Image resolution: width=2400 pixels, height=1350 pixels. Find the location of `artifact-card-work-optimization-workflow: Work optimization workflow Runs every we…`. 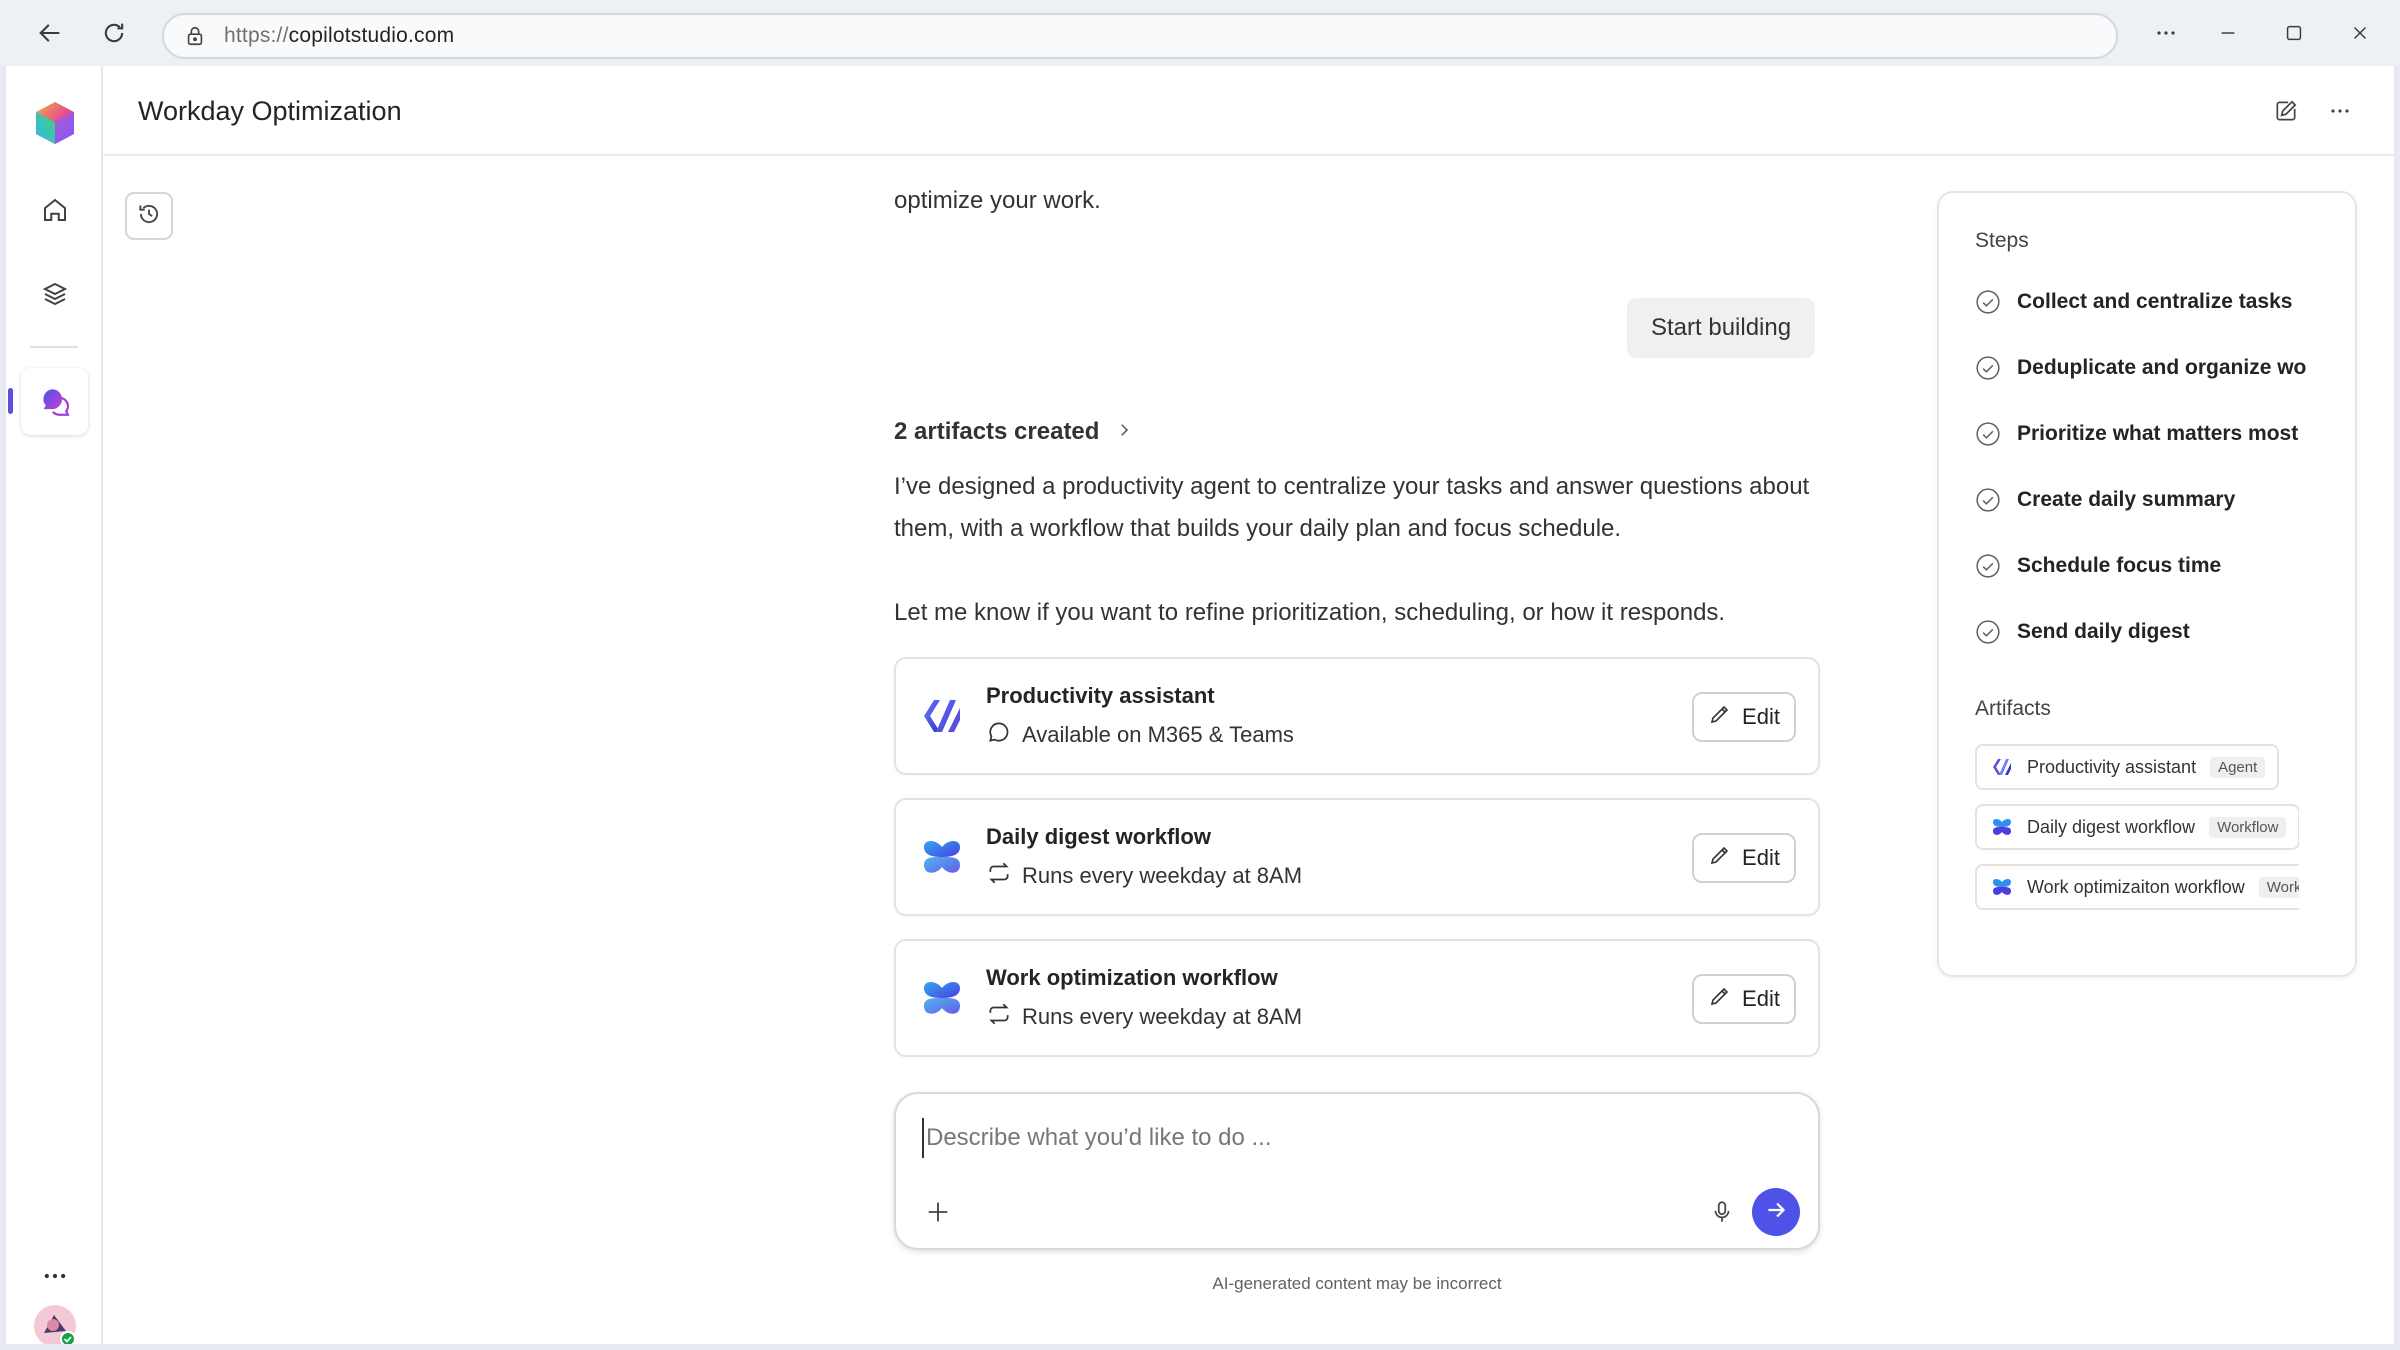

artifact-card-work-optimization-workflow: Work optimization workflow Runs every we… is located at coordinates (1357, 998).